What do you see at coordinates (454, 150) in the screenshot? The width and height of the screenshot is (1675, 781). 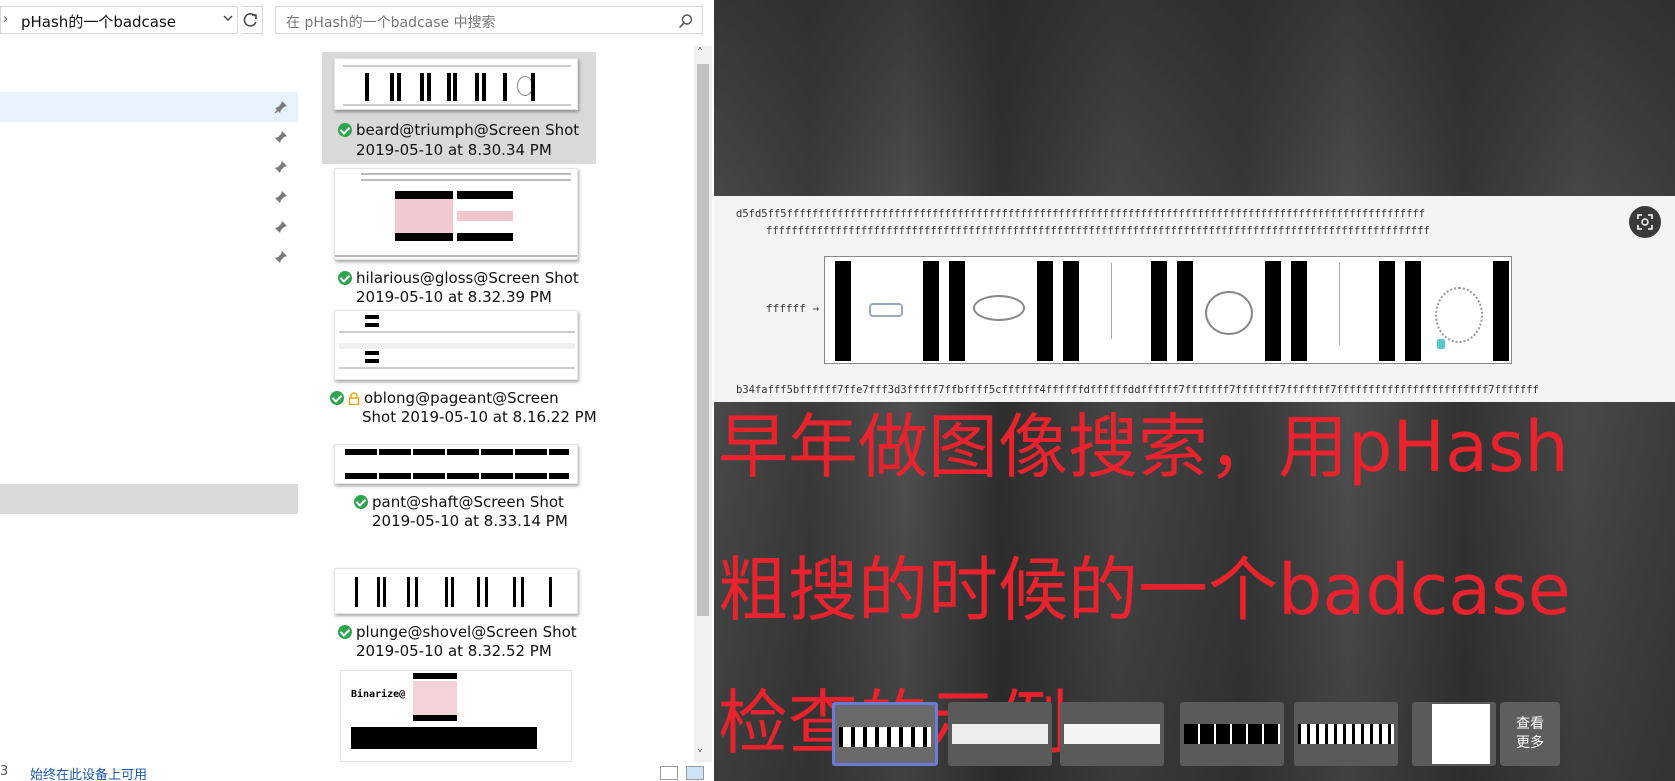 I see `file-name-line2: 2019-05-10 at 8.30.34 PM` at bounding box center [454, 150].